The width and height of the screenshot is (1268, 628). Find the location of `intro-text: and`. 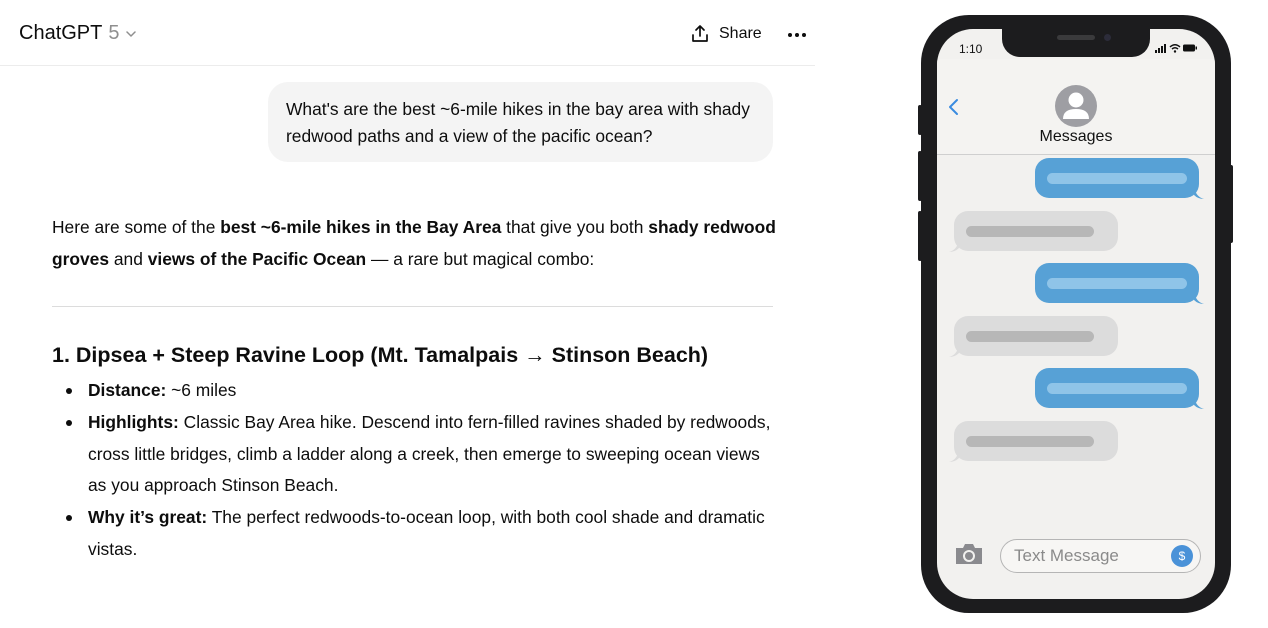

intro-text: and is located at coordinates (128, 258).